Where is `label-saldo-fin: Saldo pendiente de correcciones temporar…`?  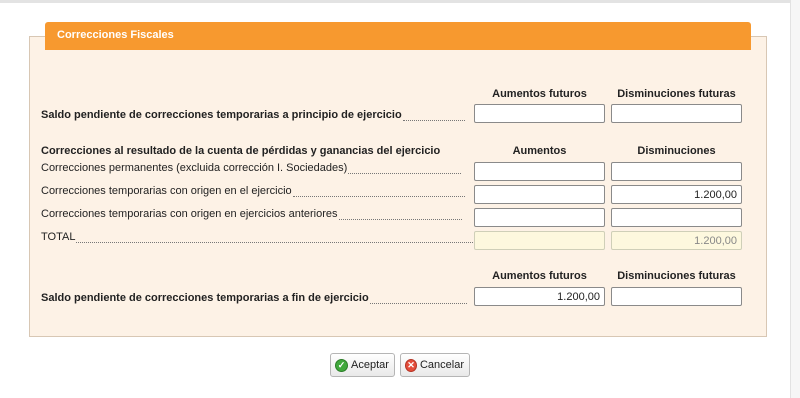
label-saldo-fin: Saldo pendiente de correcciones temporar… is located at coordinates (254, 298).